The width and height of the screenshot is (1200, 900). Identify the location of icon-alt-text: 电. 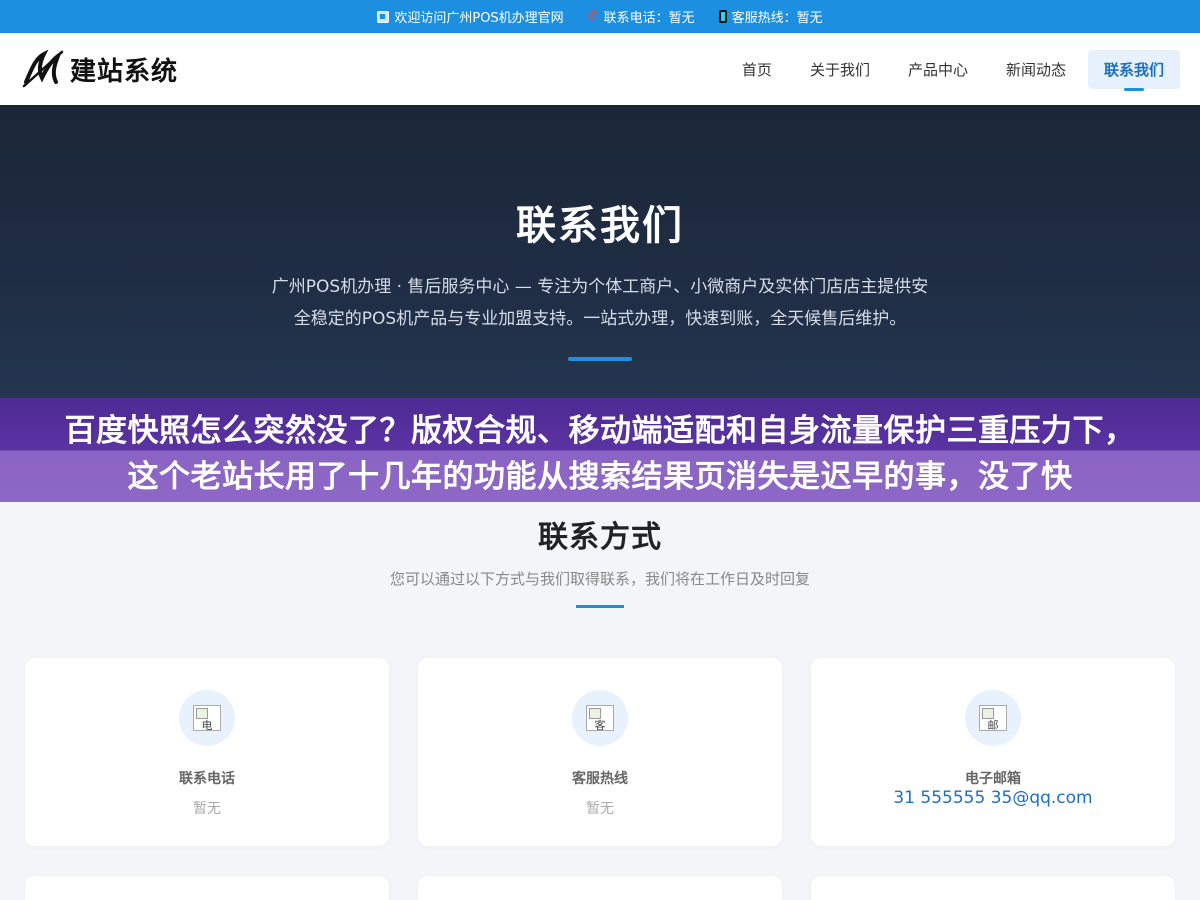
(207, 725).